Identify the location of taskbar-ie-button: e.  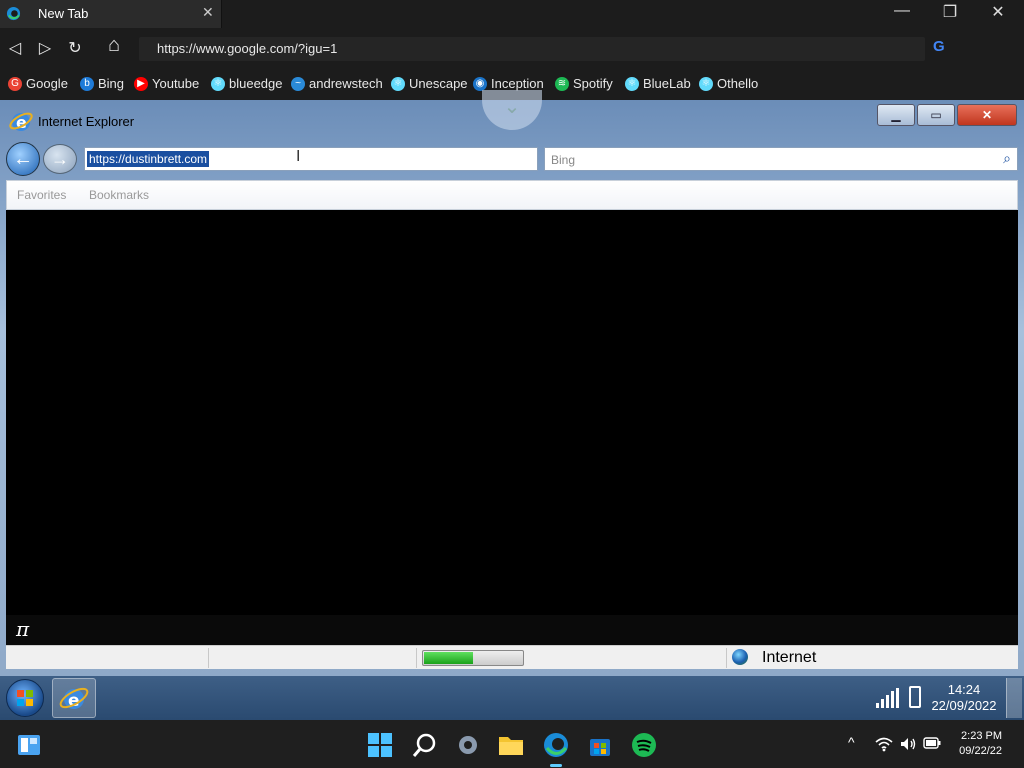
(74, 698).